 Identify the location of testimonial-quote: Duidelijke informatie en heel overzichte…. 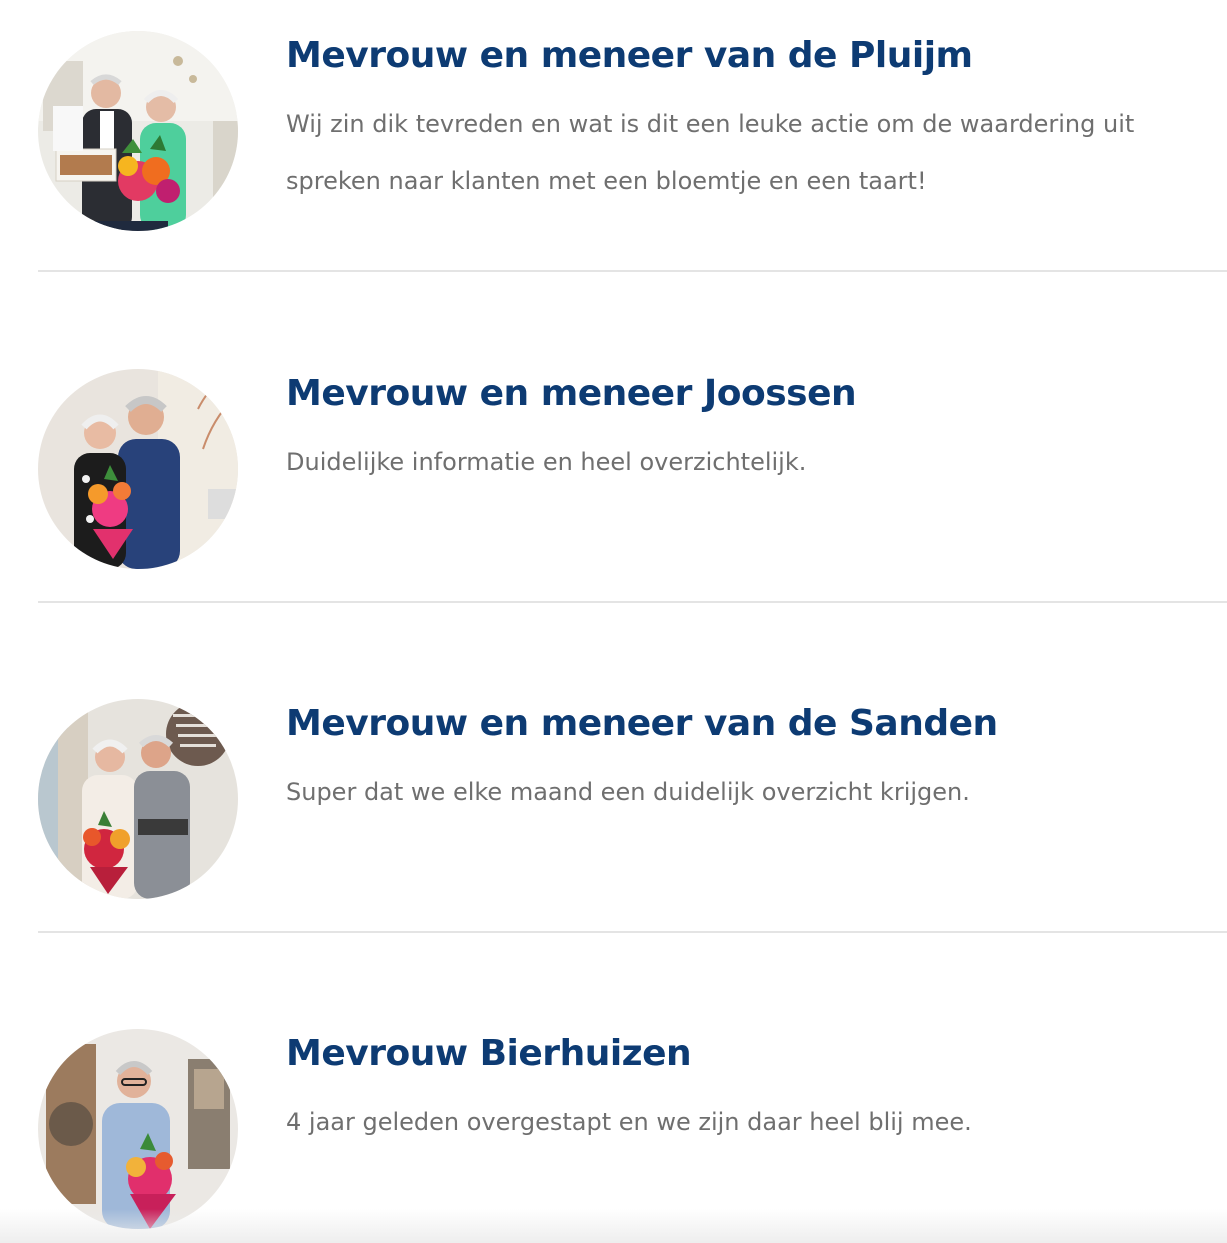
(546, 462).